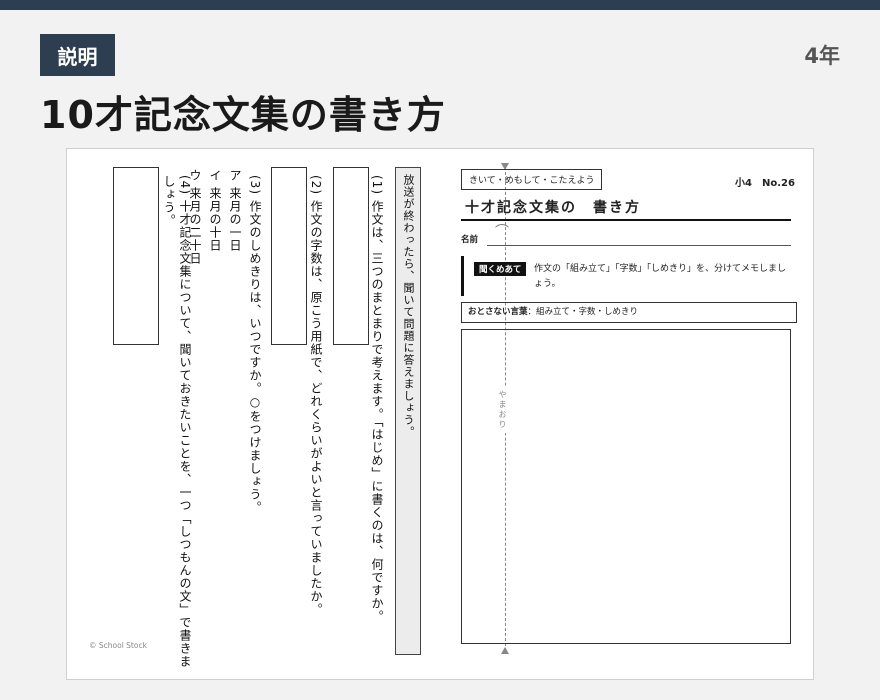 The image size is (880, 700). I want to click on name-label: 名前, so click(470, 240).